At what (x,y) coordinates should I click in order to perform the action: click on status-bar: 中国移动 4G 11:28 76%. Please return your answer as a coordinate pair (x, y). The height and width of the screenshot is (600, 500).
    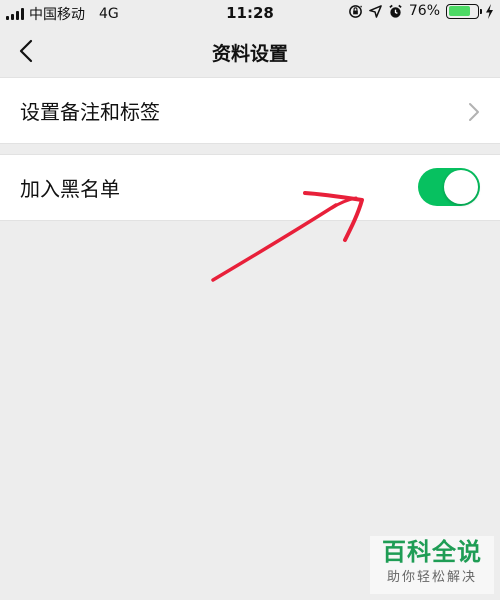
    Looking at the image, I should click on (250, 13).